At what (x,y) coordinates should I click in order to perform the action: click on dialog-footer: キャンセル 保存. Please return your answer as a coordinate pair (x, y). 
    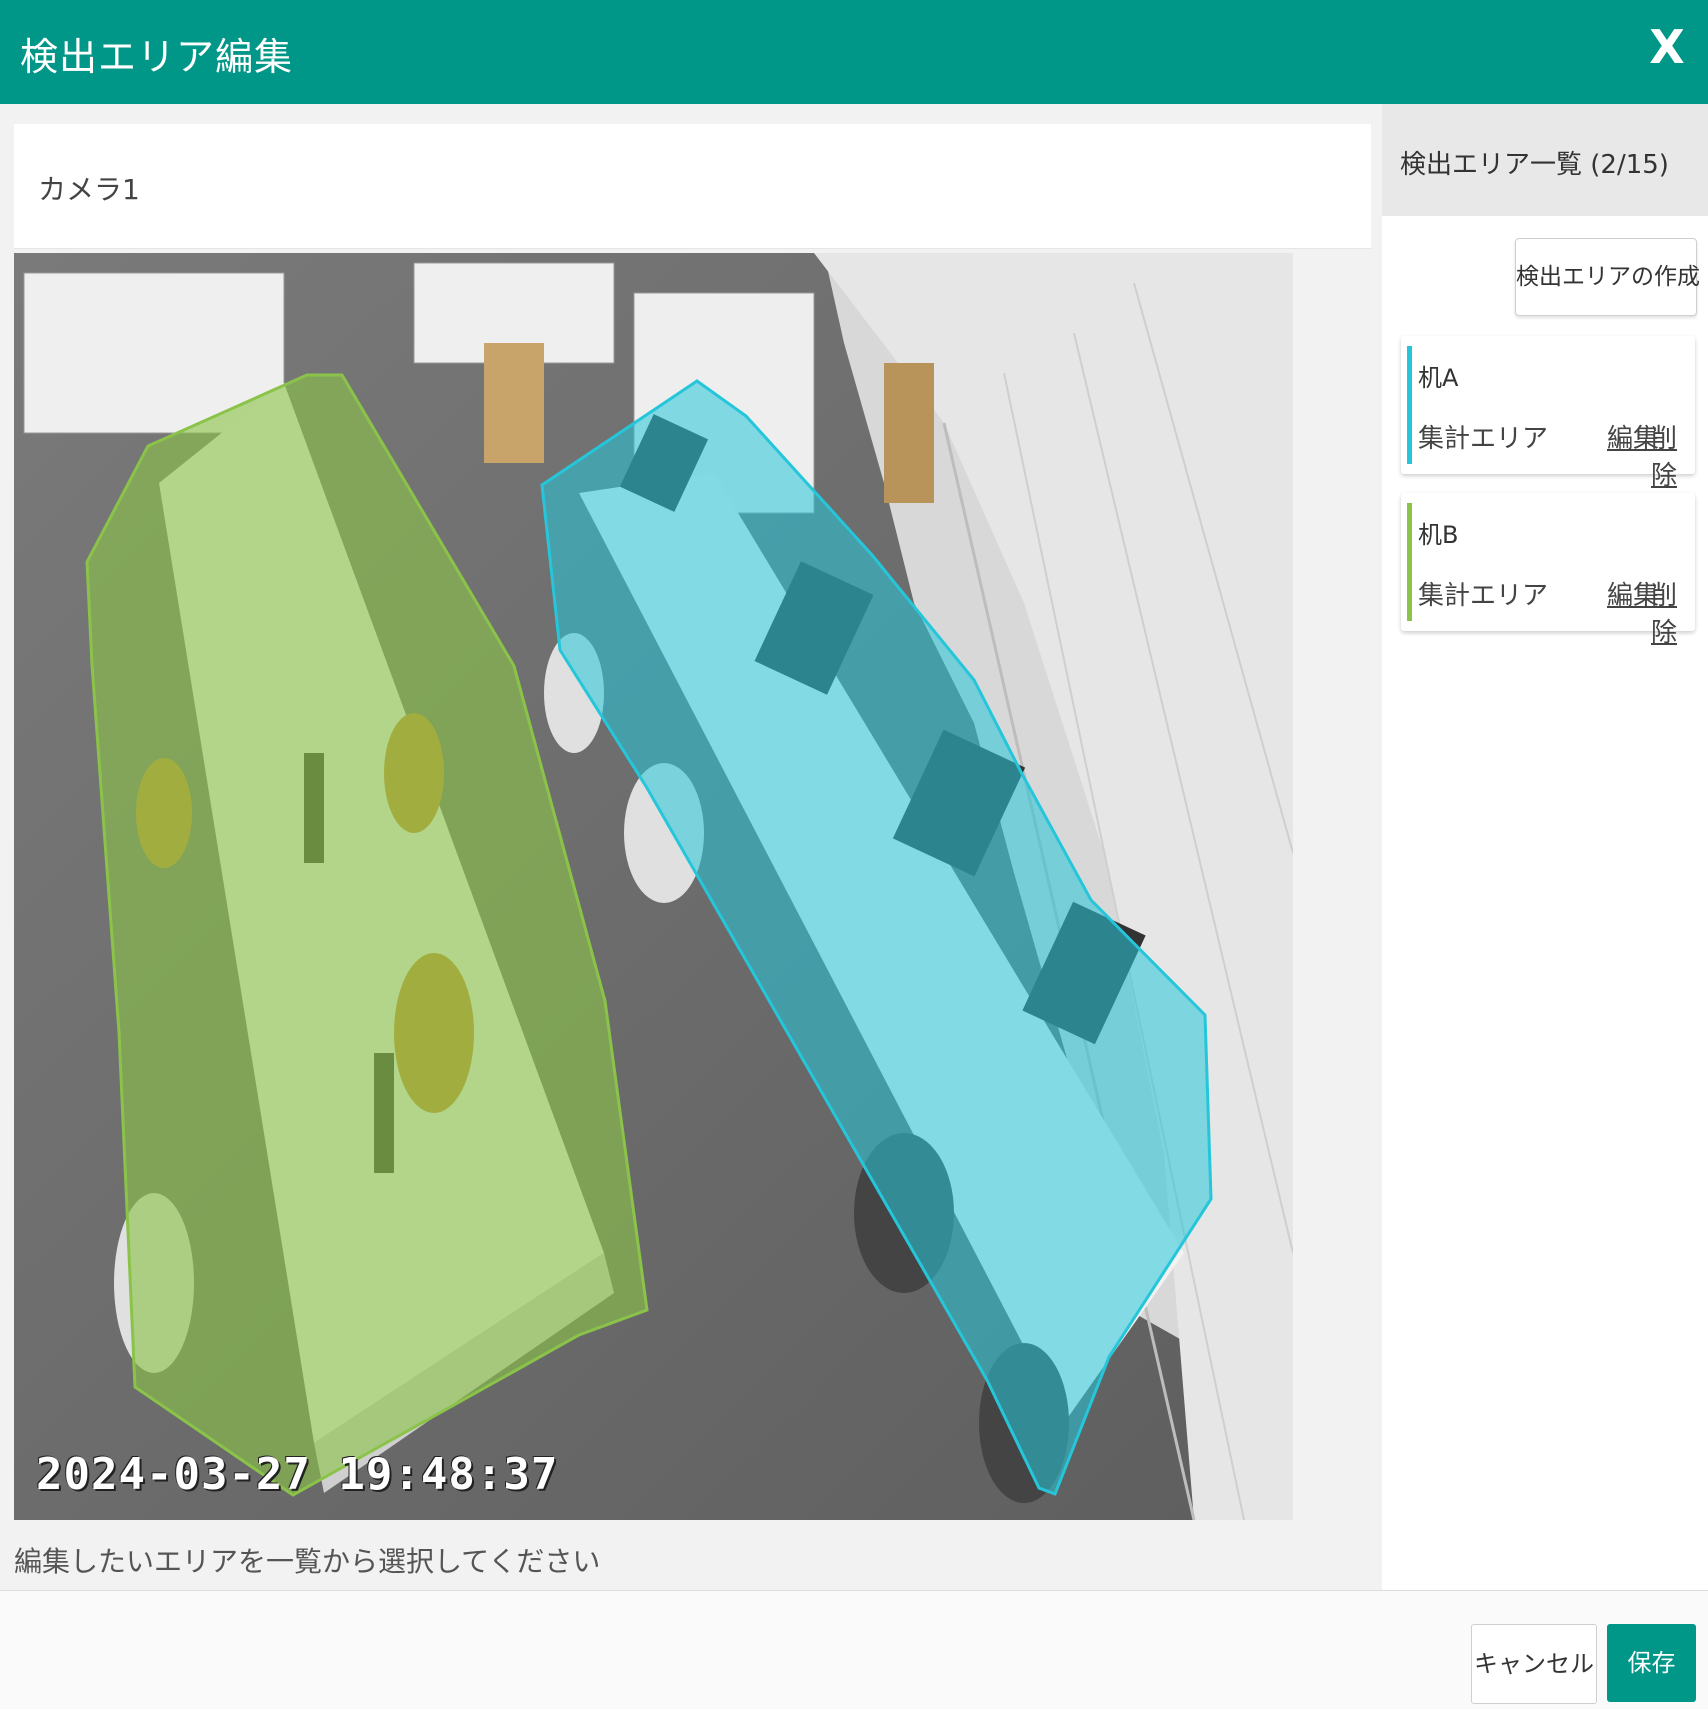
    Looking at the image, I should click on (854, 1649).